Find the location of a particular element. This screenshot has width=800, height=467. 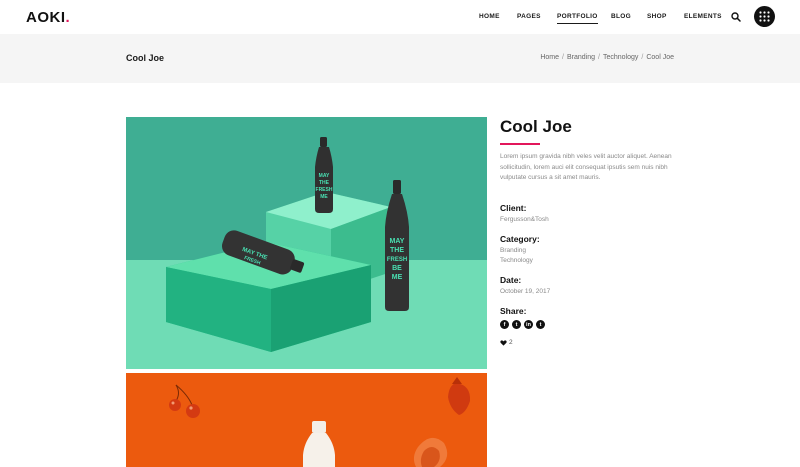

share-icons: f t in t is located at coordinates (590, 325).